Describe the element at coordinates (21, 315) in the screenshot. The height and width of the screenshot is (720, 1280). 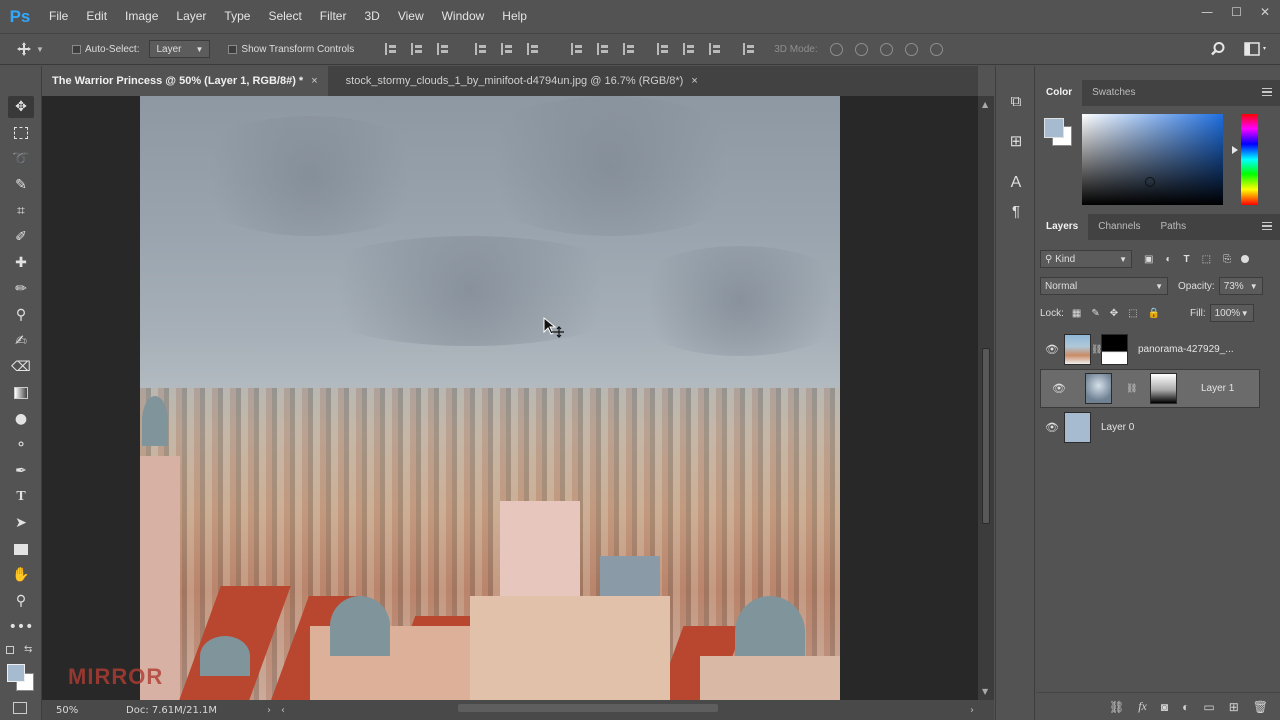
I see `clone-stamp-tool-icon: ⚲` at that location.